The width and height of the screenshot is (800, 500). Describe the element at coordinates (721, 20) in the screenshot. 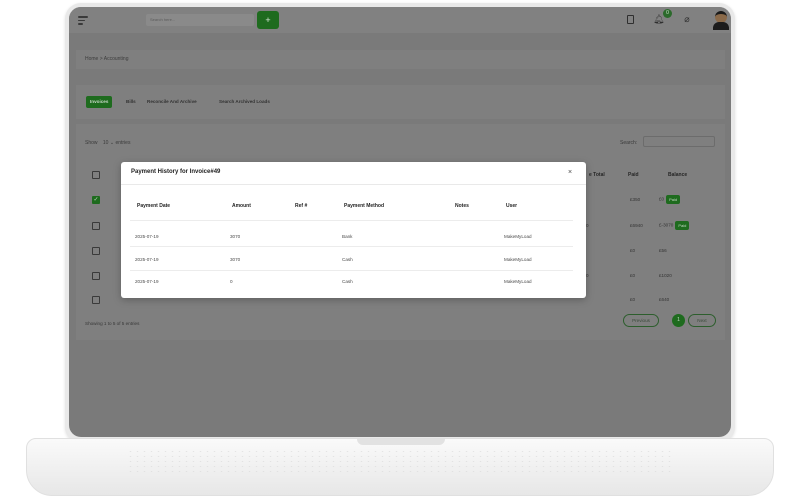

I see `avatar` at that location.